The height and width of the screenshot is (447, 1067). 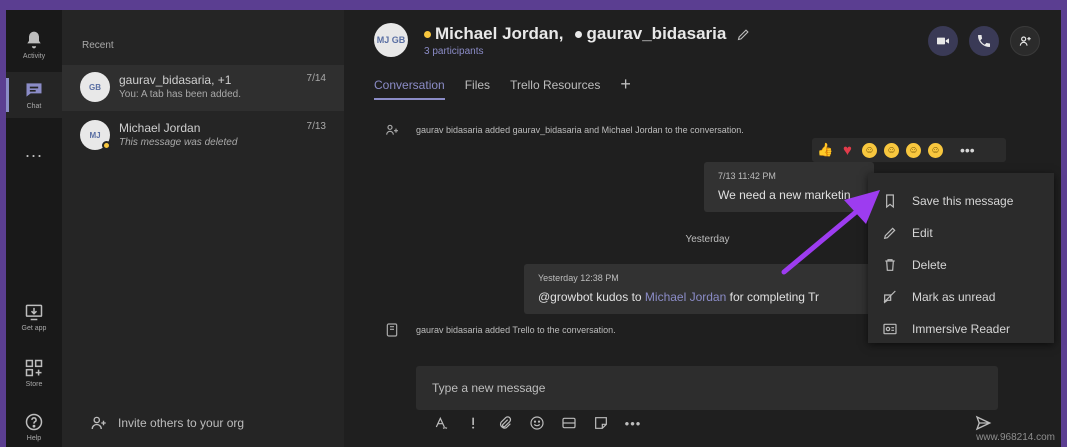 I want to click on important-button, so click(x=473, y=423).